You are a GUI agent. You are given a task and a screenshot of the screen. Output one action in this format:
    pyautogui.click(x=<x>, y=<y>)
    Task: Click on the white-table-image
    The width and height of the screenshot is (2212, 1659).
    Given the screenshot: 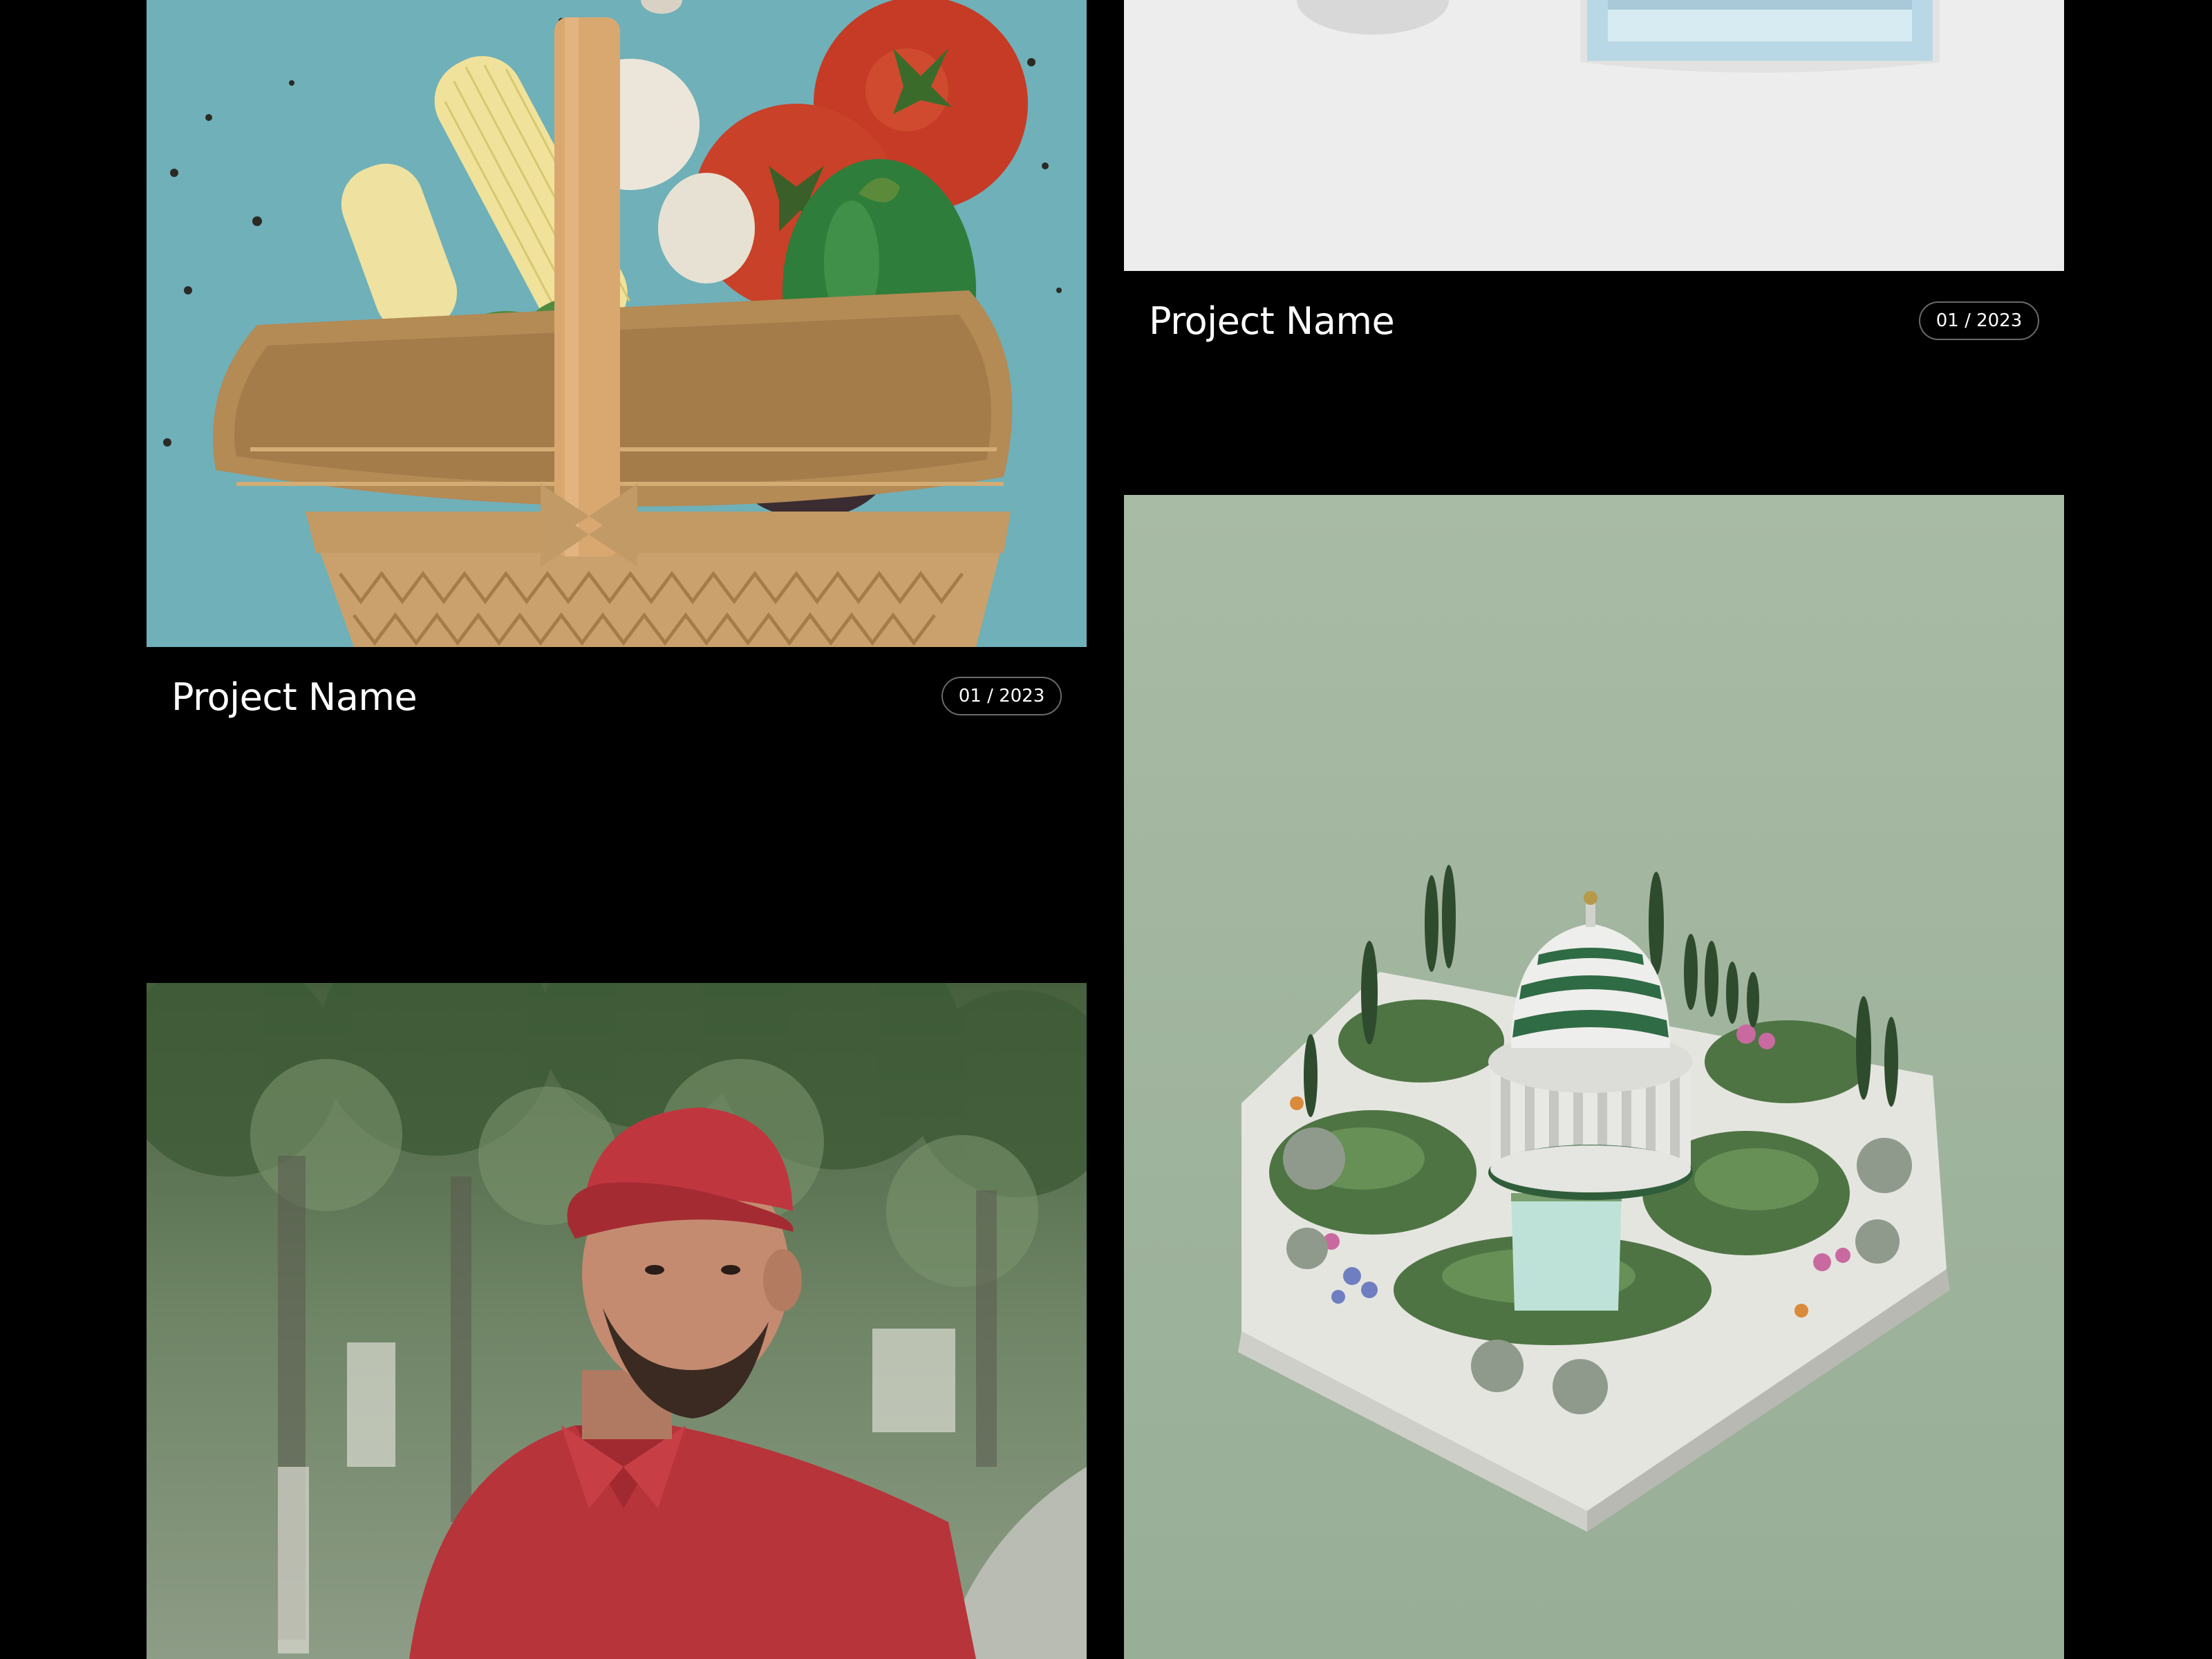 What is the action you would take?
    pyautogui.click(x=1594, y=135)
    